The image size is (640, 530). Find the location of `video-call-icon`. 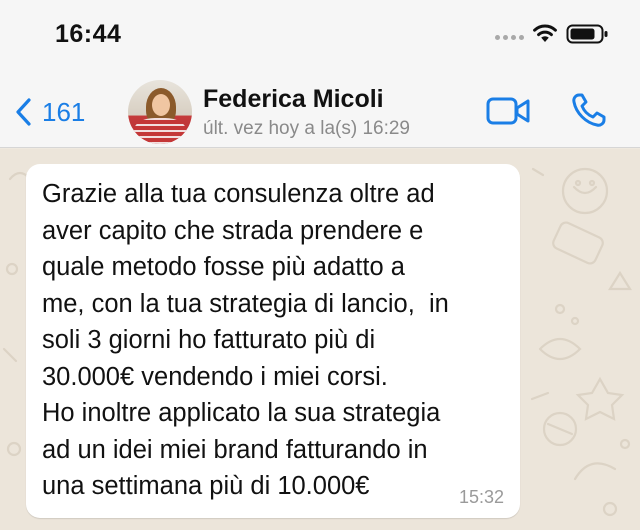

video-call-icon is located at coordinates (509, 111).